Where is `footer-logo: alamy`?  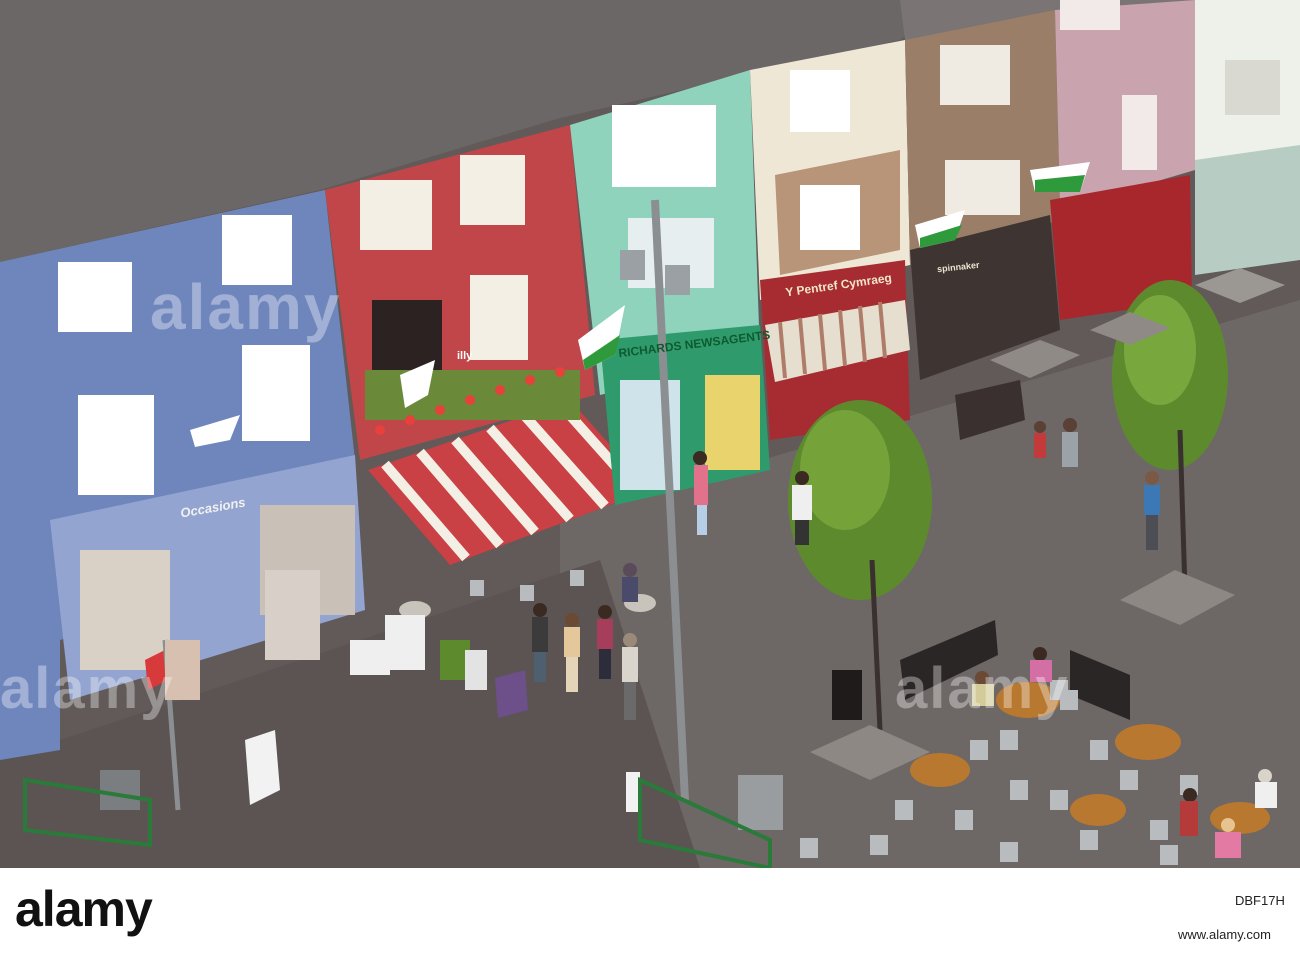
footer-logo: alamy is located at coordinates (84, 909).